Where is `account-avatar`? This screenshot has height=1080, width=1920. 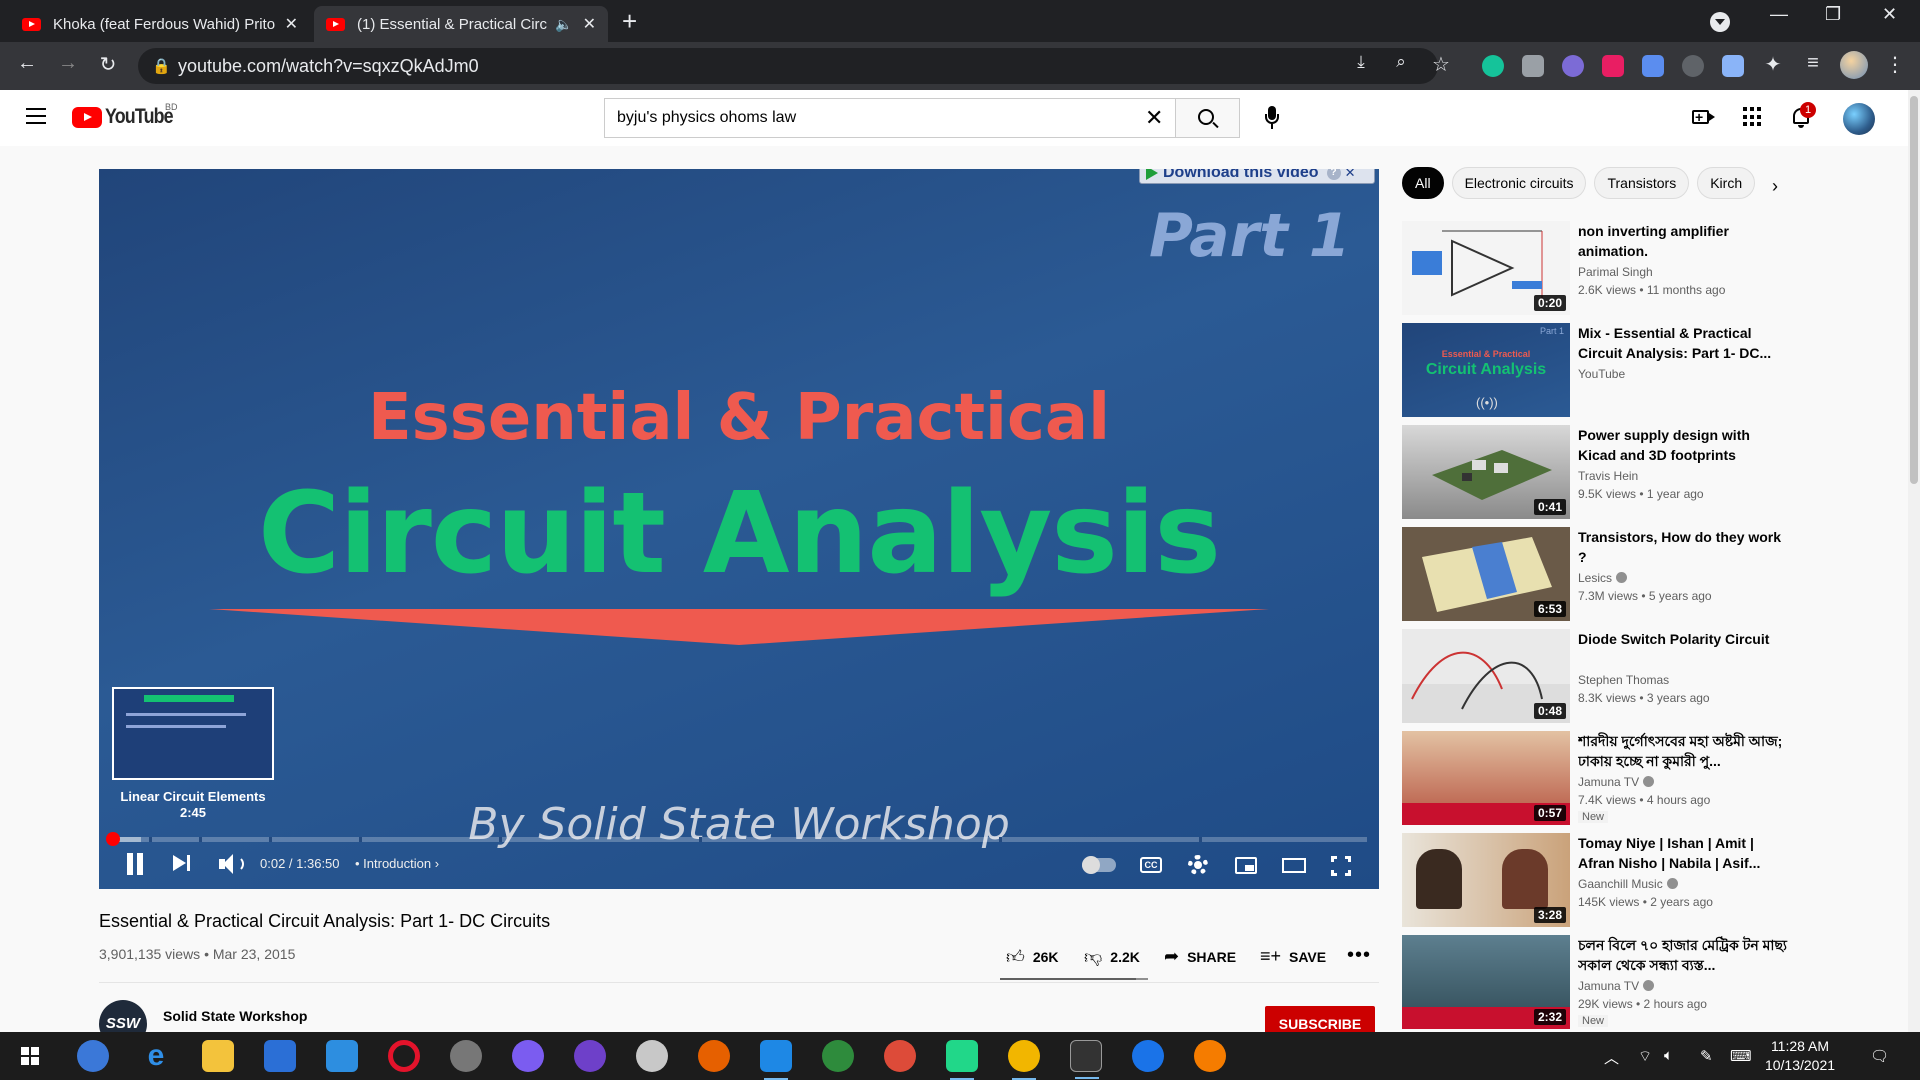
account-avatar is located at coordinates (1859, 119).